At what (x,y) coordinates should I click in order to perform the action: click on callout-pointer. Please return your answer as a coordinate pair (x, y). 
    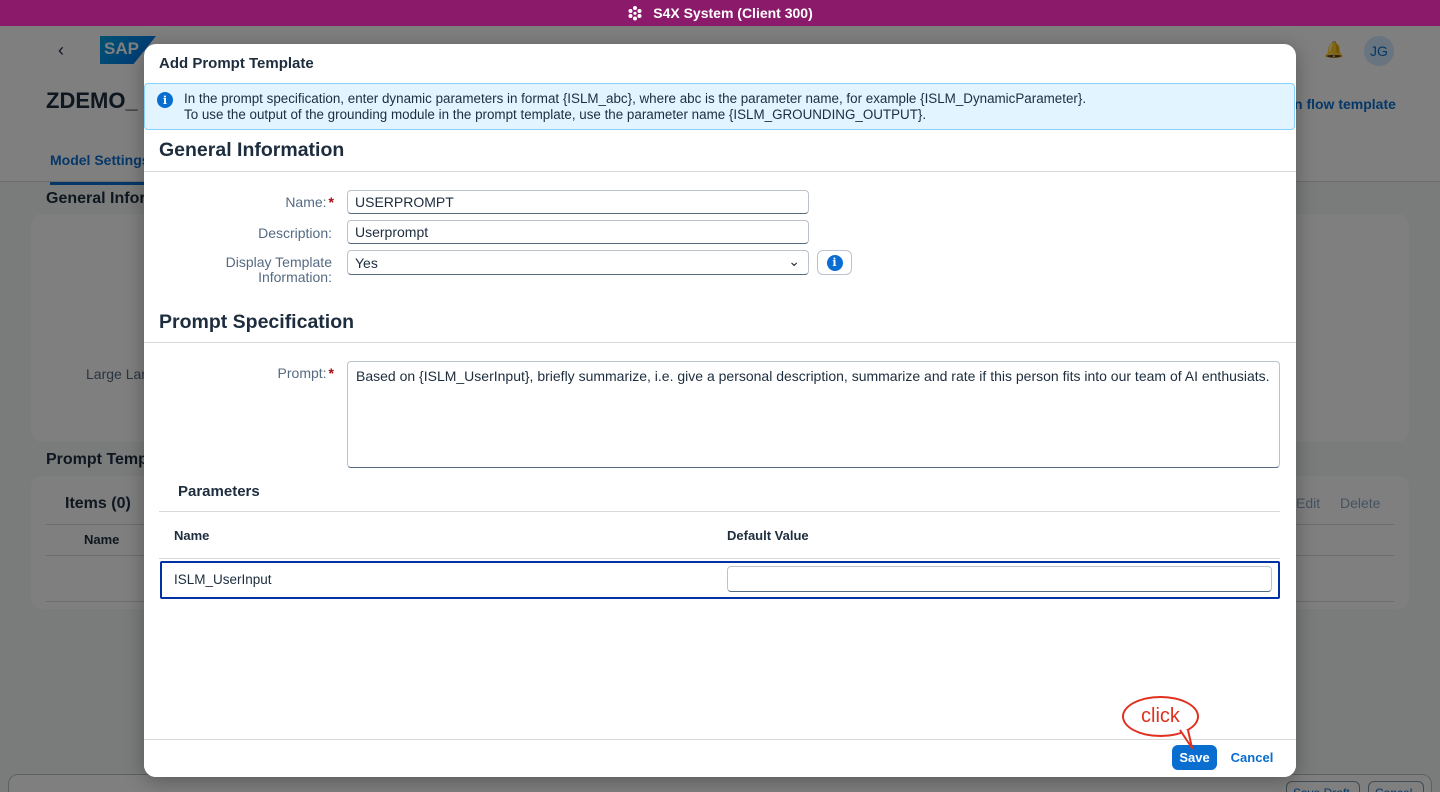
    Looking at the image, I should click on (1186, 739).